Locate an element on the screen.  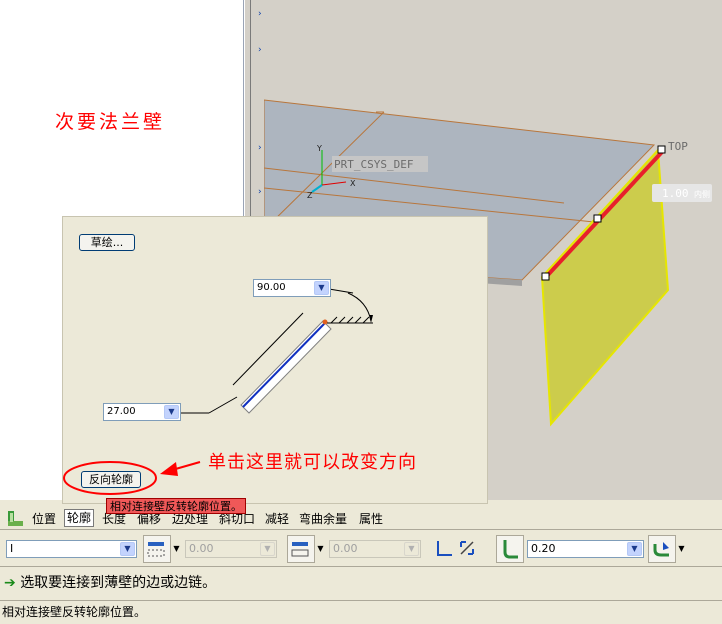
offset-value-1: 0.00 ▼ is located at coordinates (231, 549).